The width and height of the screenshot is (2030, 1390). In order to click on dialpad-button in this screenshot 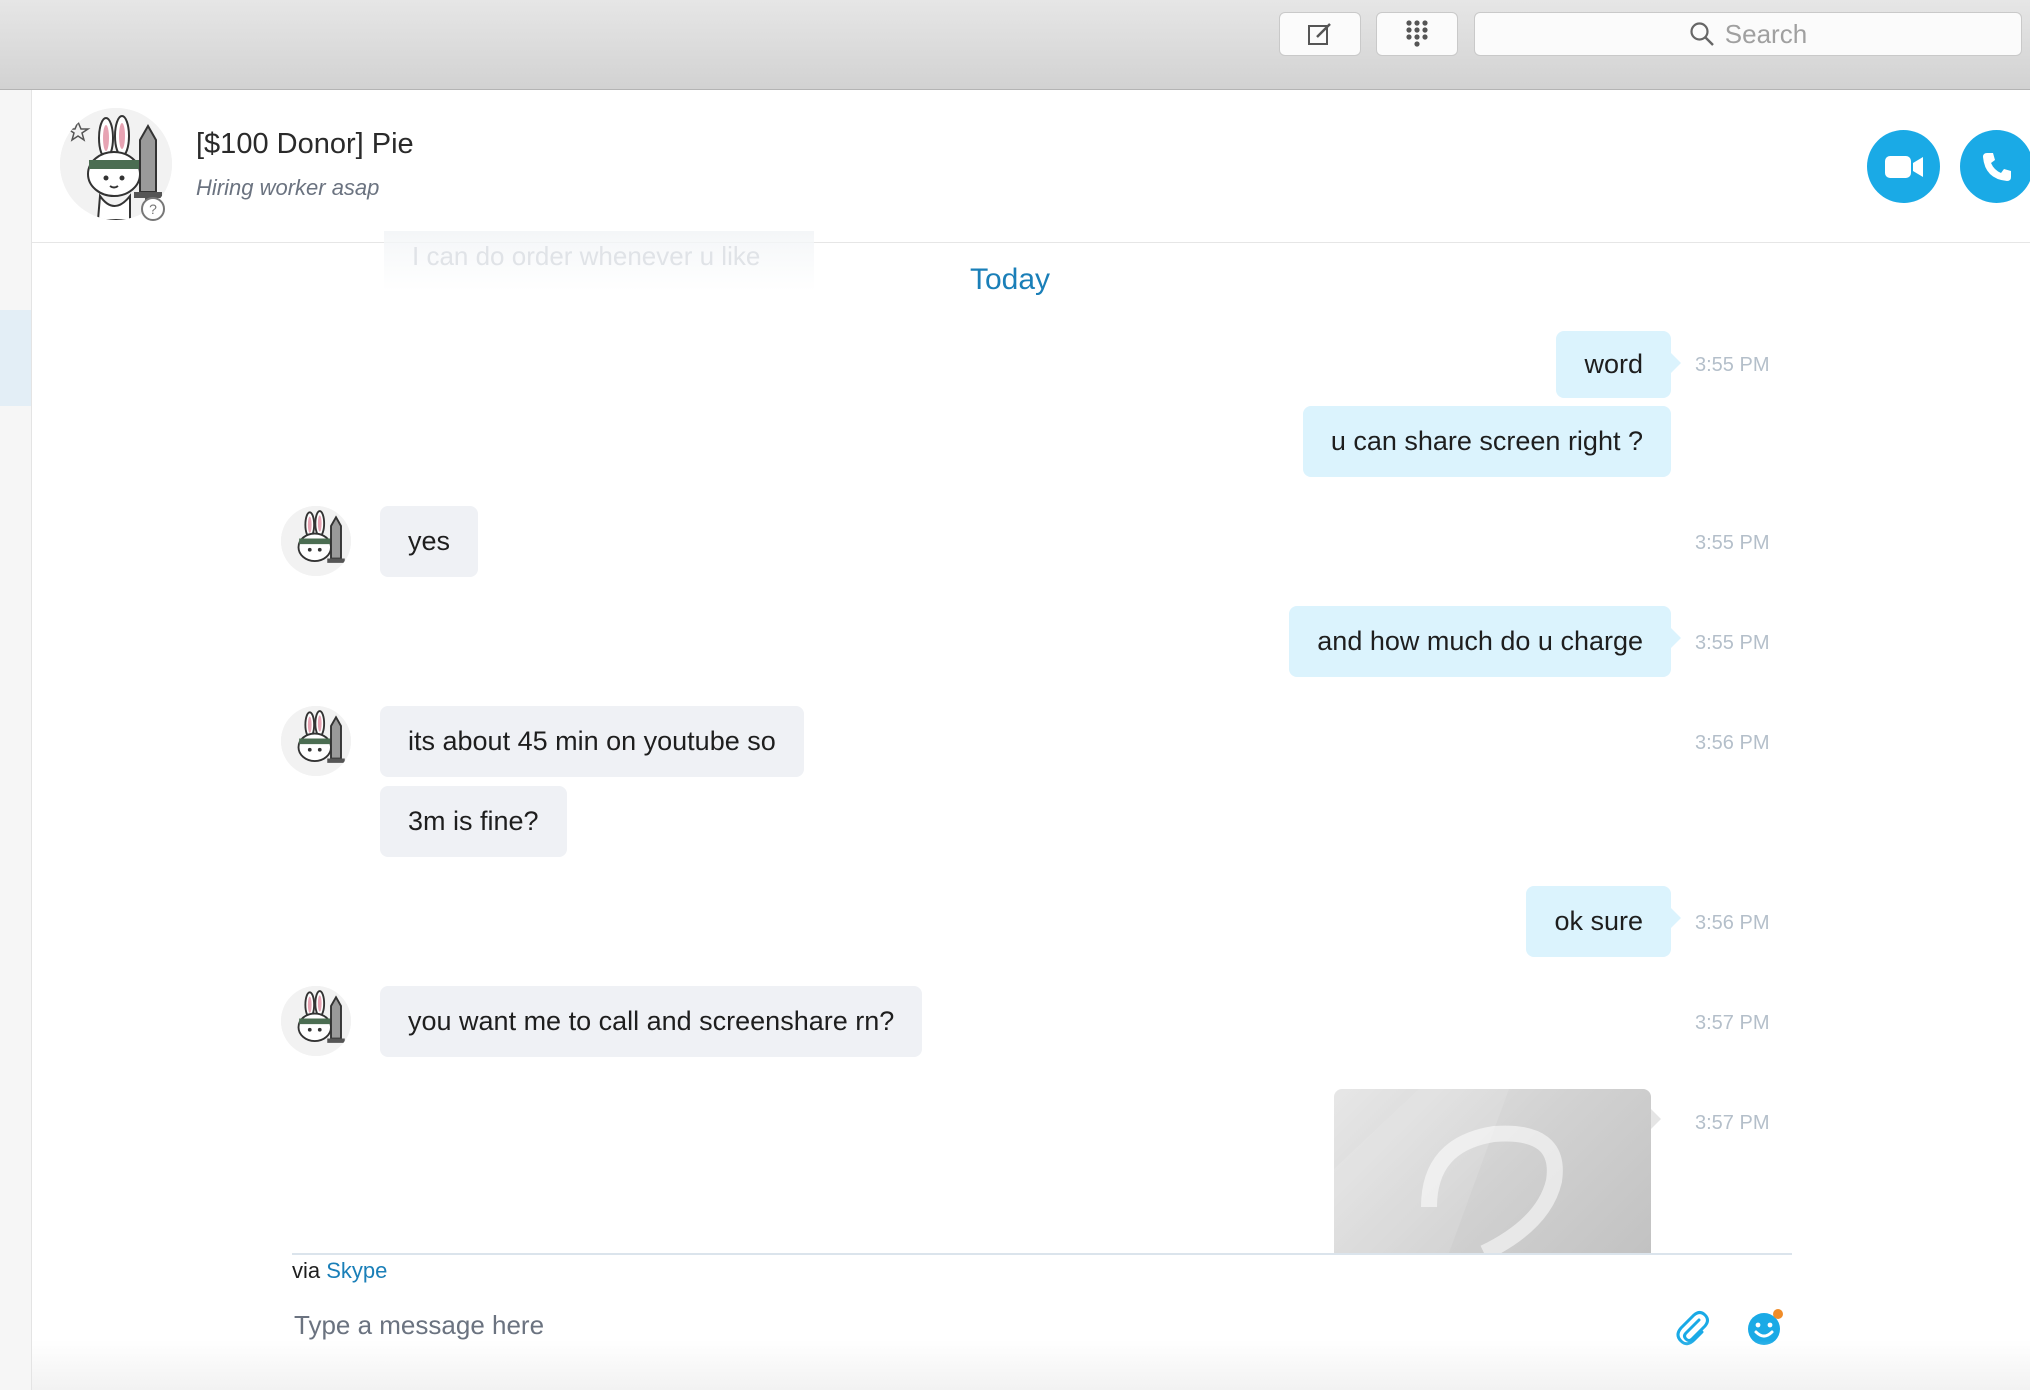, I will do `click(1417, 34)`.